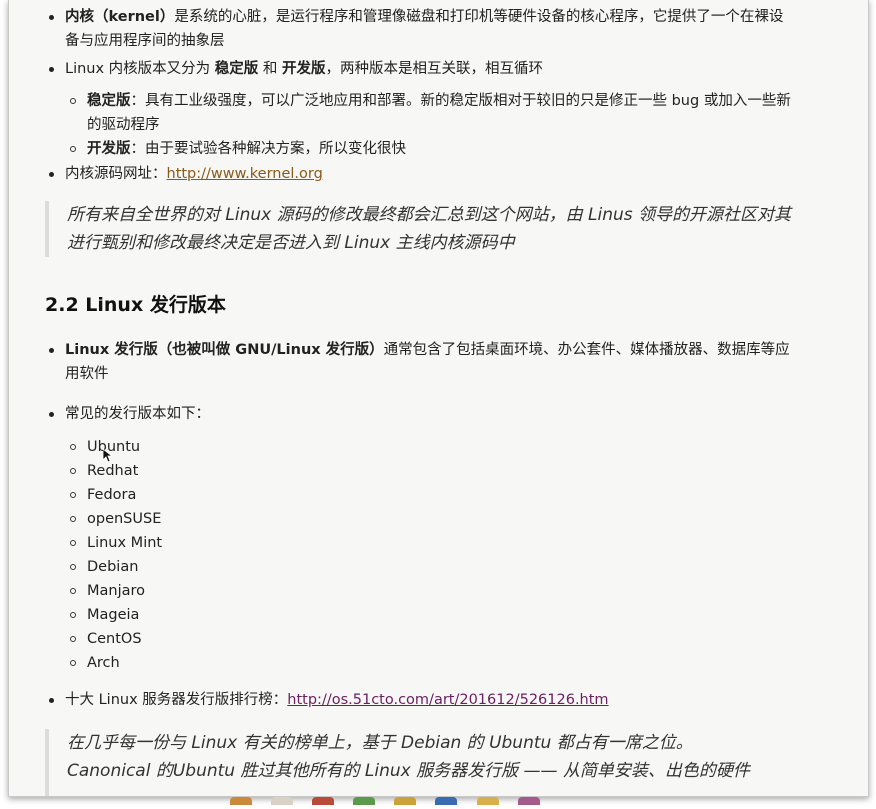  What do you see at coordinates (417, 414) in the screenshot?
I see `list-item: 常见的发行版本如下：` at bounding box center [417, 414].